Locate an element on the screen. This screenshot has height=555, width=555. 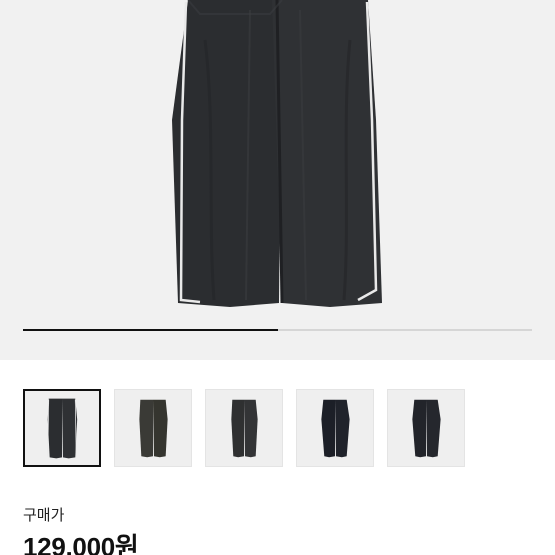
thumbnail-strip is located at coordinates (283, 429).